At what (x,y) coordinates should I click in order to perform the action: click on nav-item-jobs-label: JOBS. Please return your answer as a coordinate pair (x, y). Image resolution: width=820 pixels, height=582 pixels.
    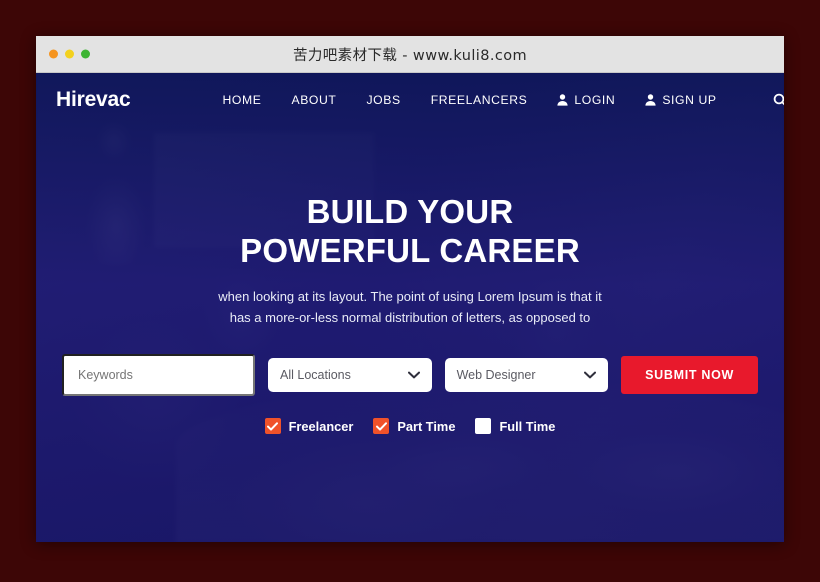
    Looking at the image, I should click on (383, 100).